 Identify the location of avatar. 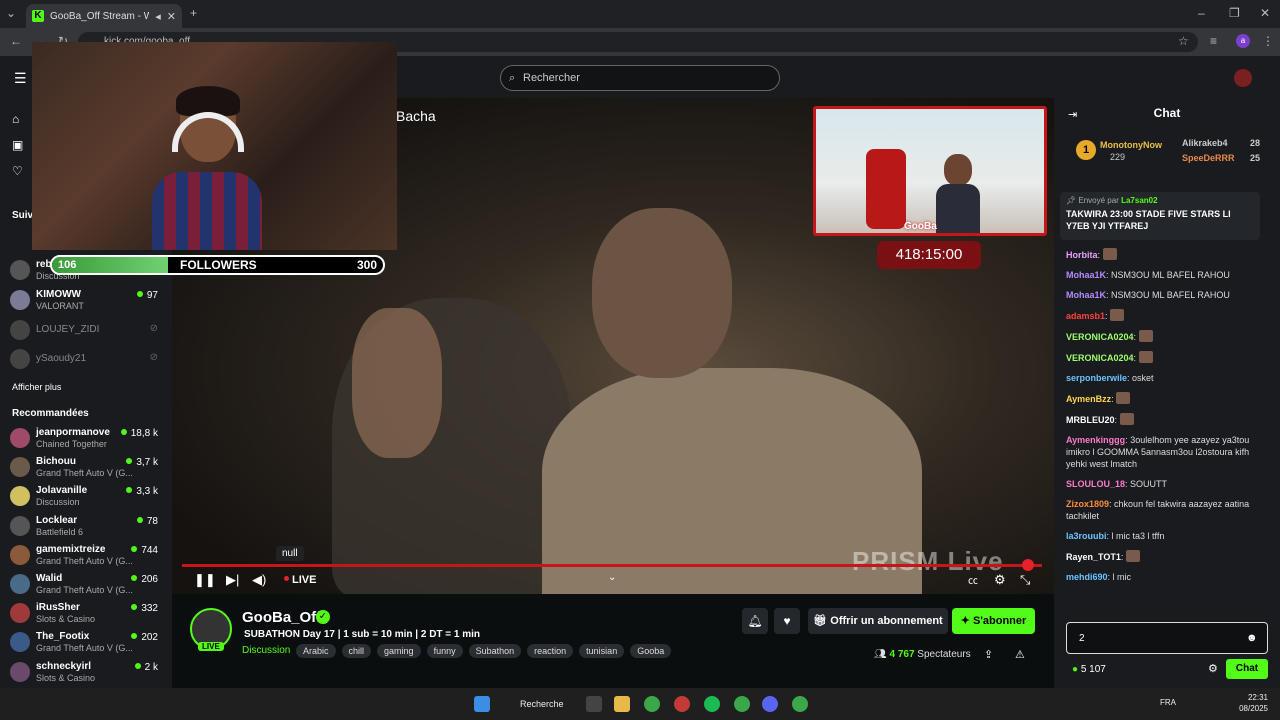
(20, 554).